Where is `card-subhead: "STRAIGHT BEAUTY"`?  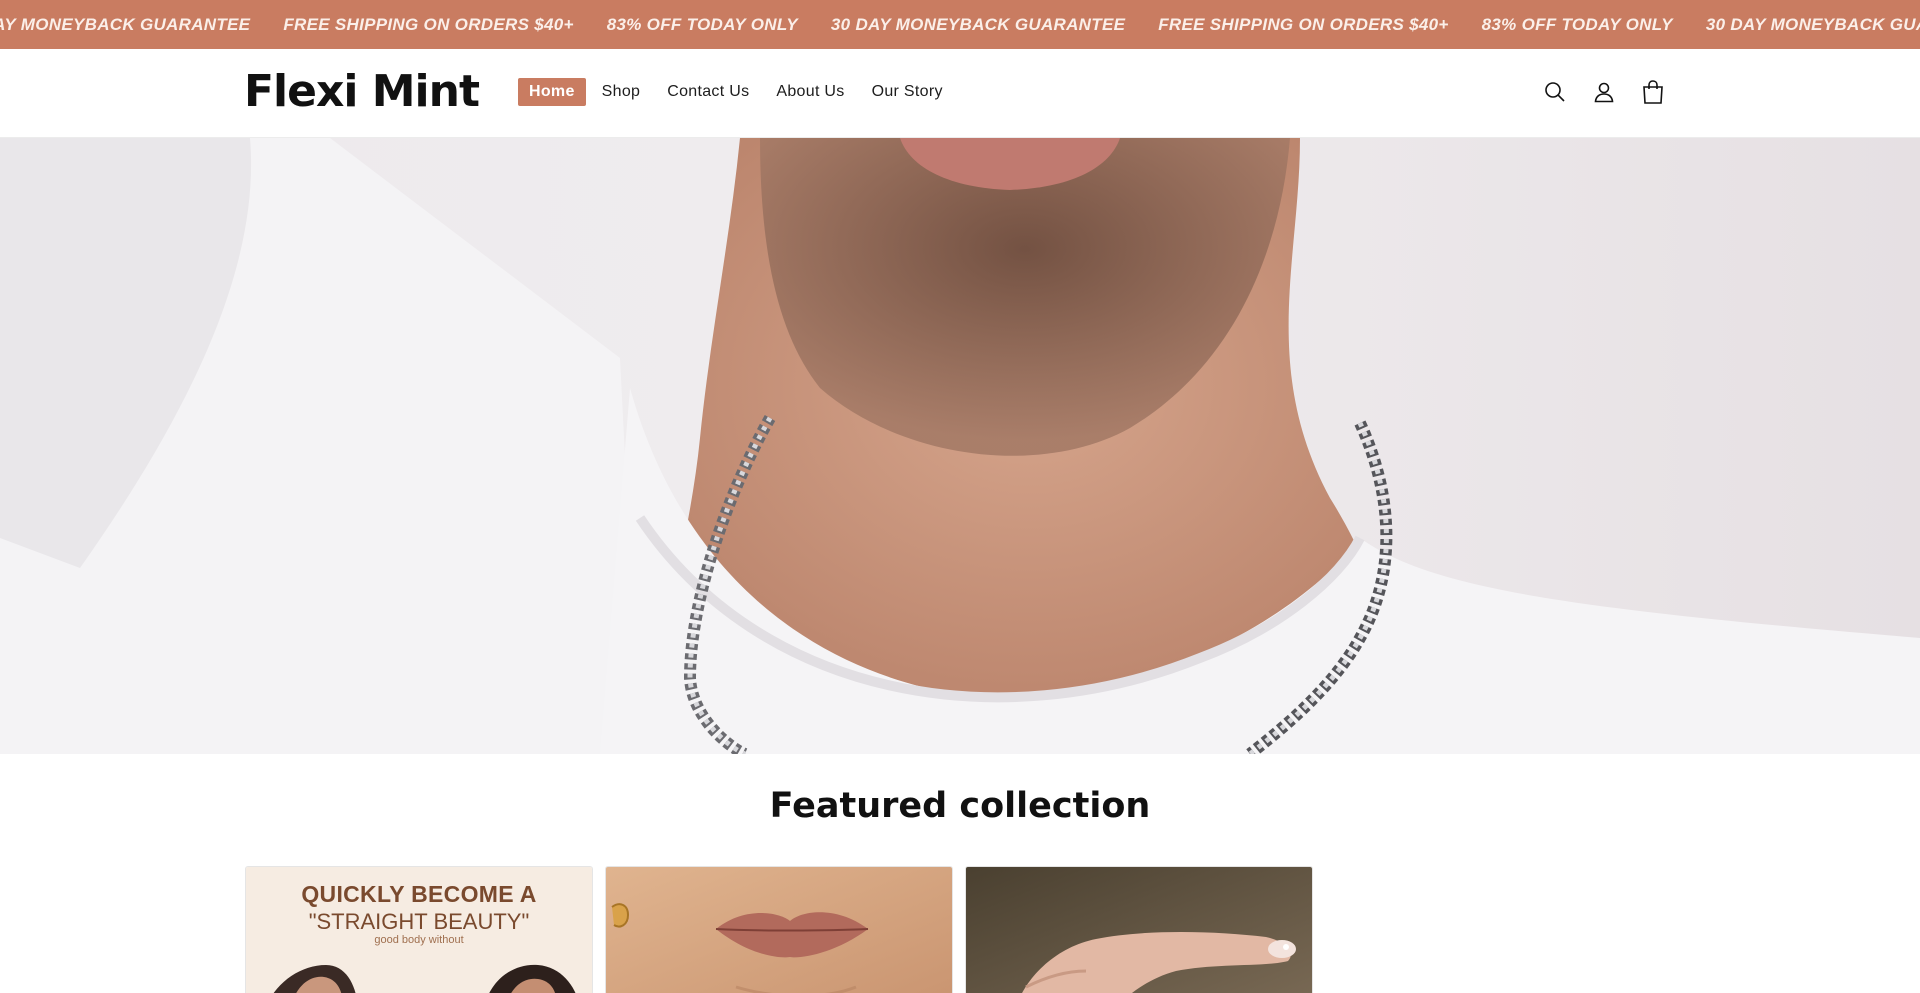
card-subhead: "STRAIGHT BEAUTY" is located at coordinates (419, 921).